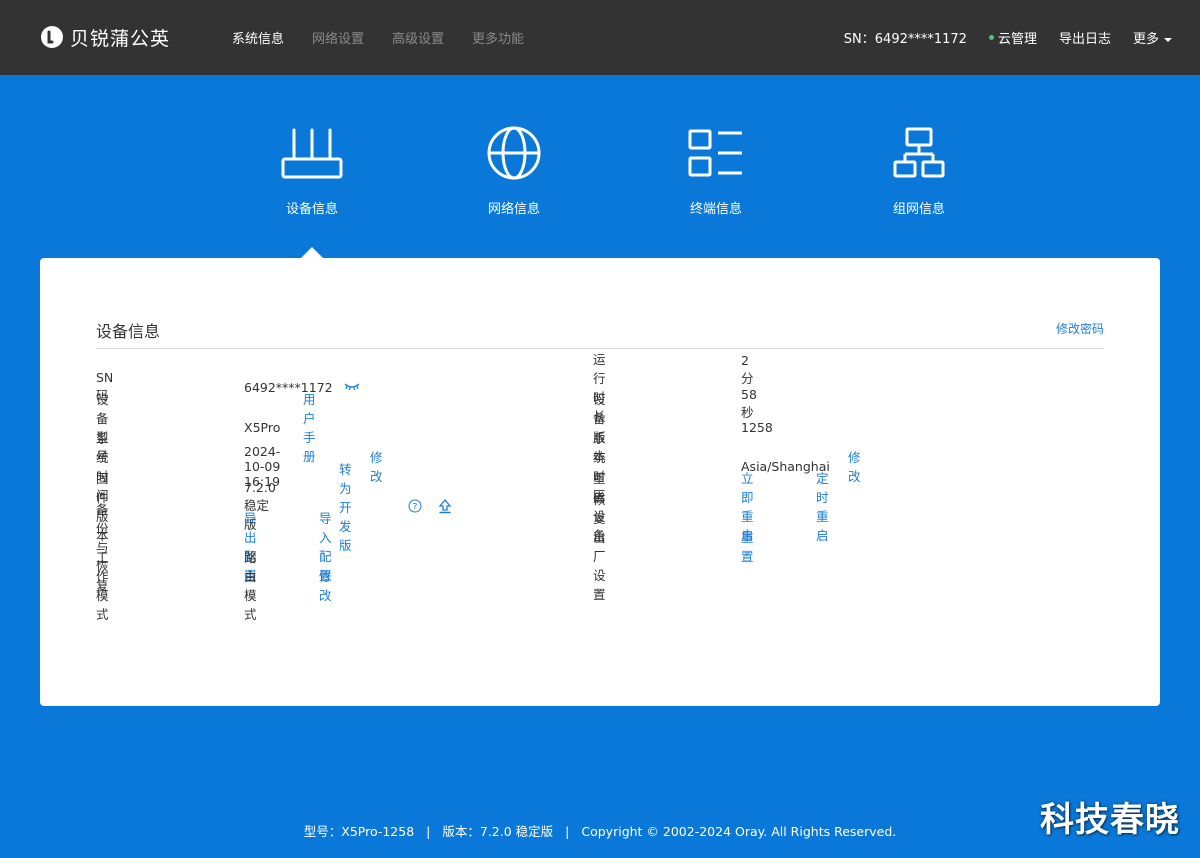 The height and width of the screenshot is (858, 1200). What do you see at coordinates (1080, 328) in the screenshot?
I see `change-password-link: 修改密码` at bounding box center [1080, 328].